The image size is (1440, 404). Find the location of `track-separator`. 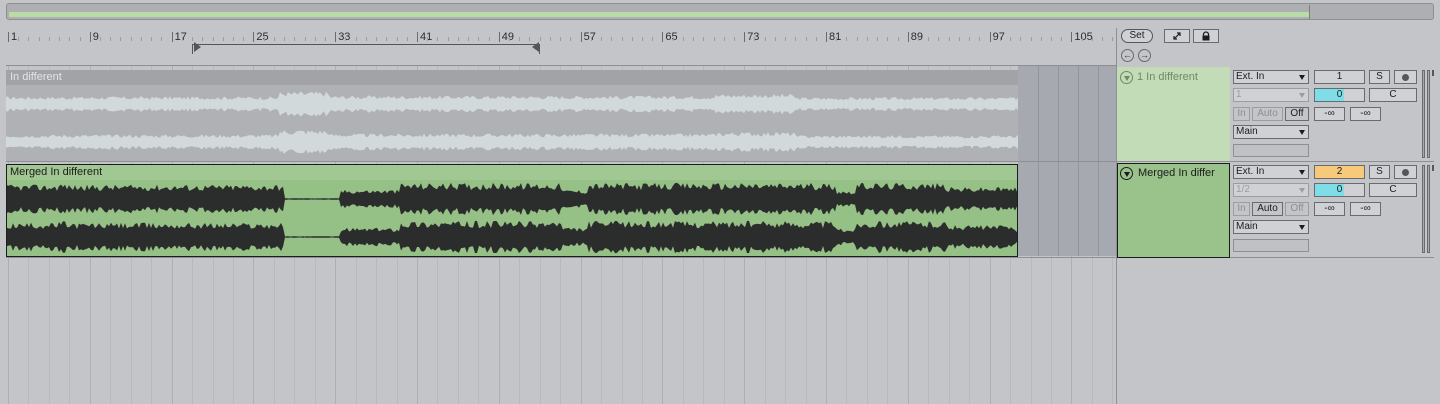

track-separator is located at coordinates (720, 161).